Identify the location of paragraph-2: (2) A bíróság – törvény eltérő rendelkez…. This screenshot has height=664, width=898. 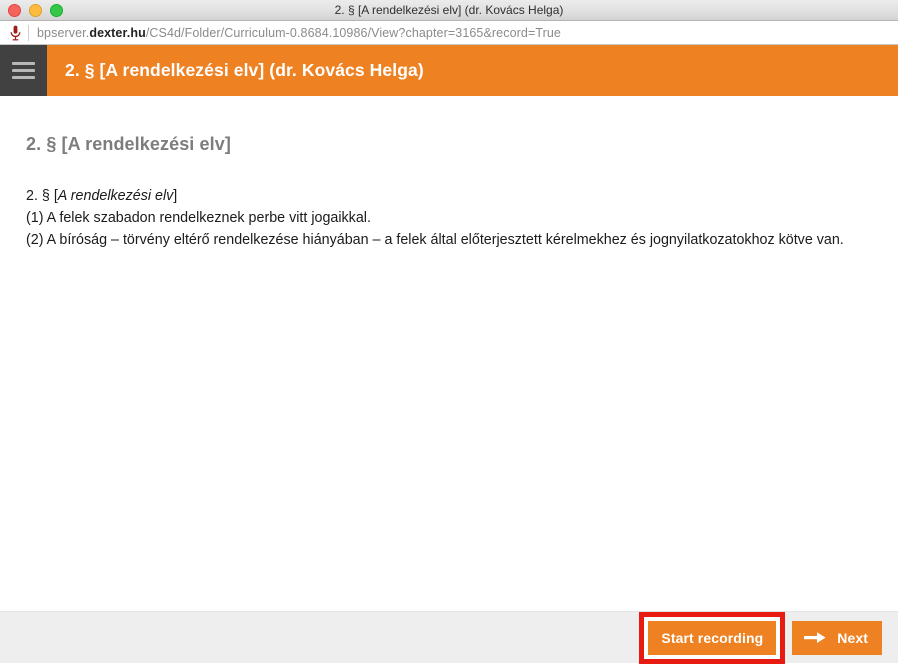
(435, 240).